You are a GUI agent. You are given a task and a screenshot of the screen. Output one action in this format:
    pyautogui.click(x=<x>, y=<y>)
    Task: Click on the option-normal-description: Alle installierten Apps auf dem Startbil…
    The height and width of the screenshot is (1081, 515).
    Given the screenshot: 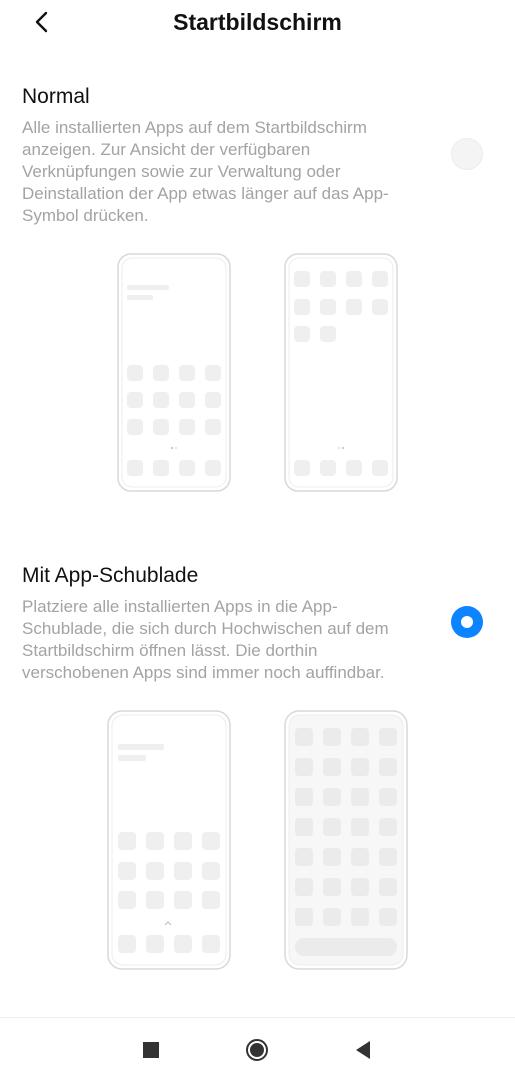 What is the action you would take?
    pyautogui.click(x=205, y=171)
    